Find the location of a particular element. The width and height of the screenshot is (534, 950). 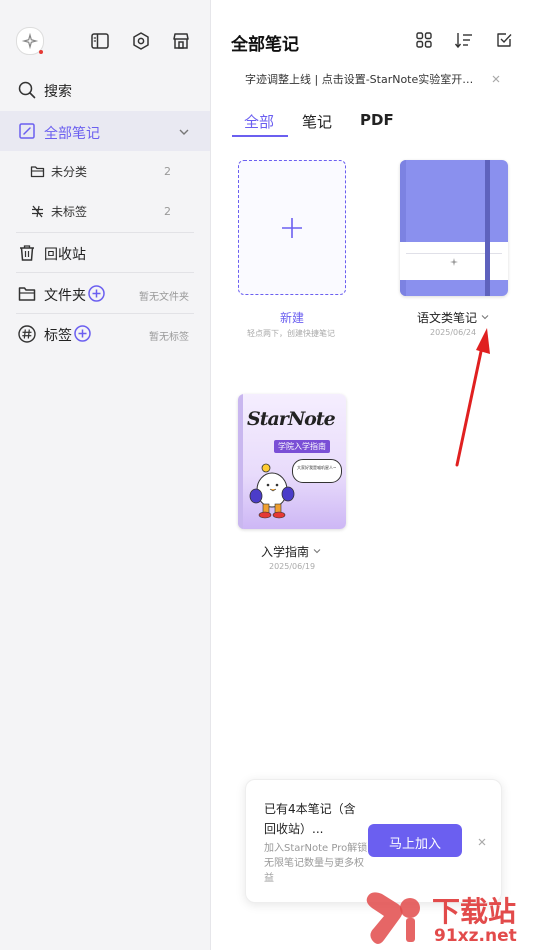

join-now-button: 马上加入 is located at coordinates (415, 840).